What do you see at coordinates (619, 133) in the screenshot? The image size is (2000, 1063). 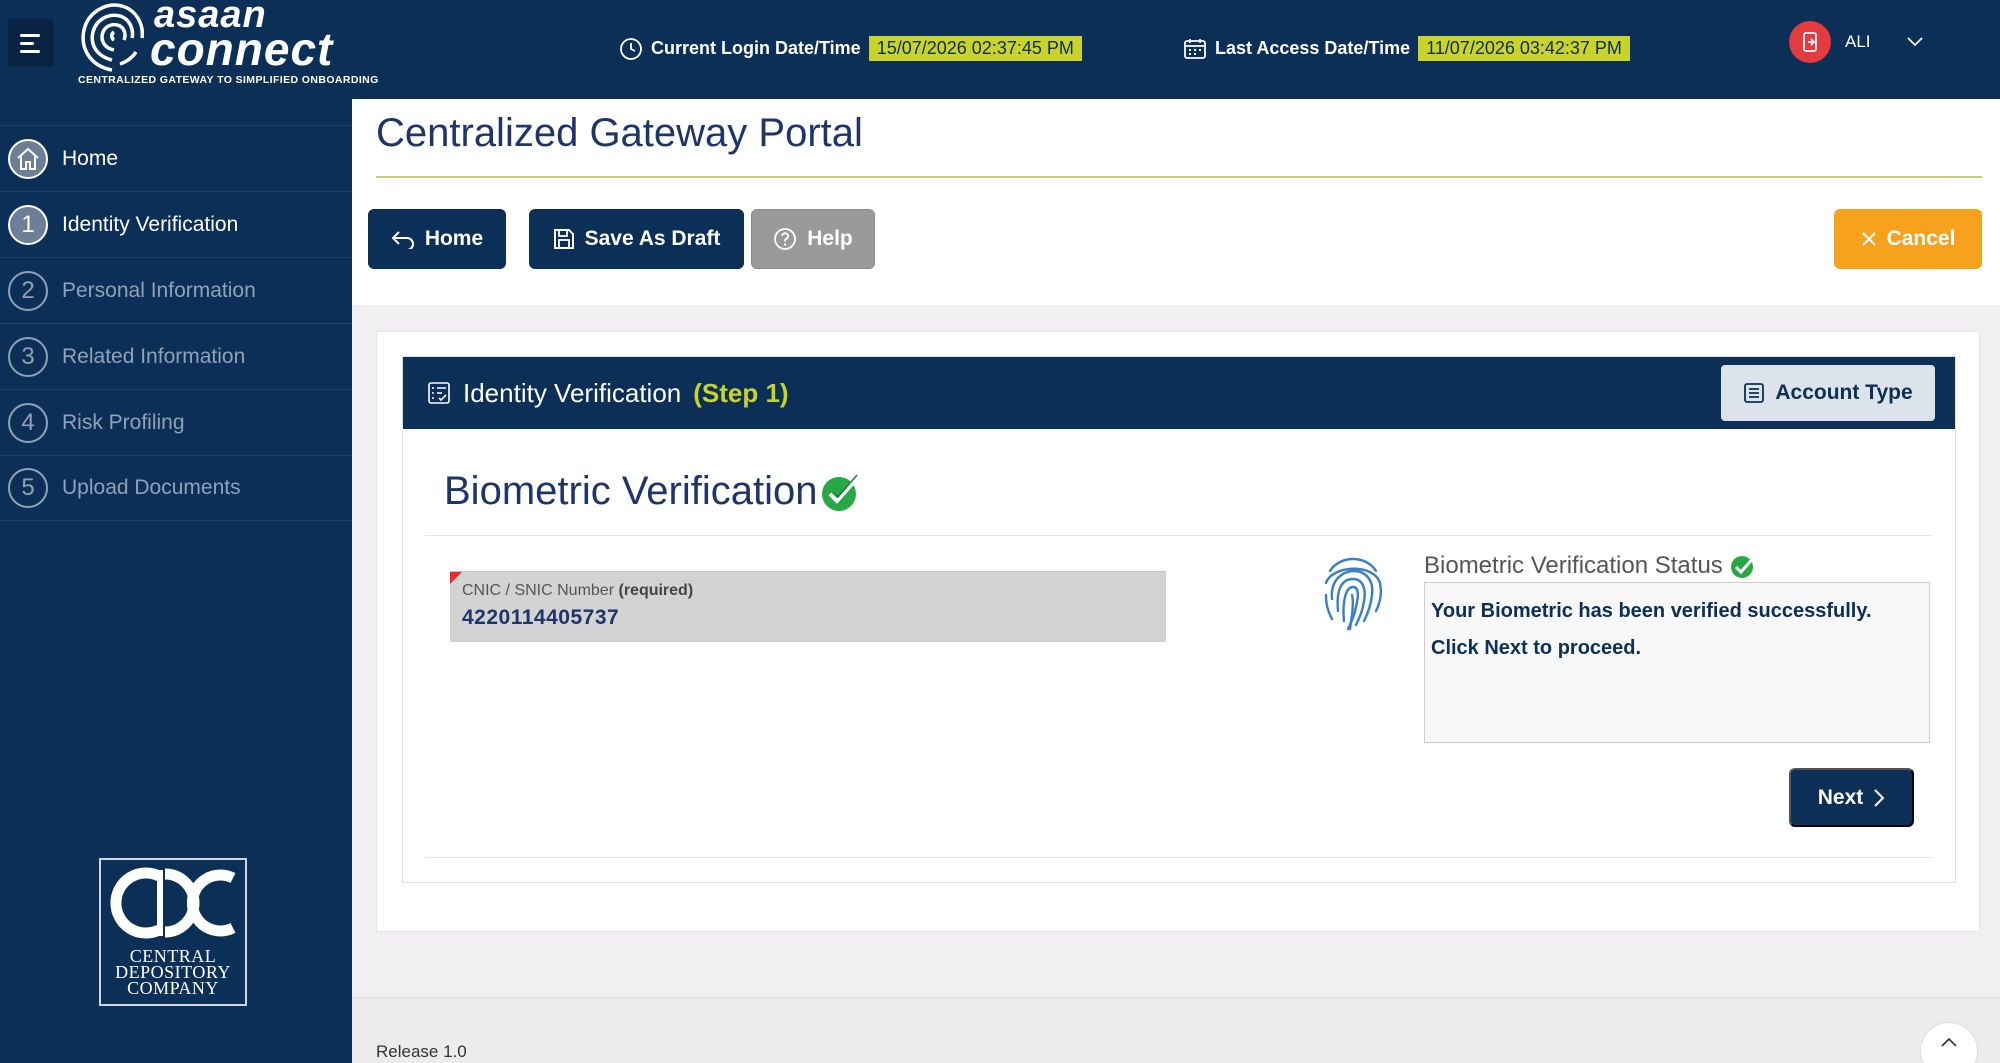 I see `page-title: Centralized Gateway Portal` at bounding box center [619, 133].